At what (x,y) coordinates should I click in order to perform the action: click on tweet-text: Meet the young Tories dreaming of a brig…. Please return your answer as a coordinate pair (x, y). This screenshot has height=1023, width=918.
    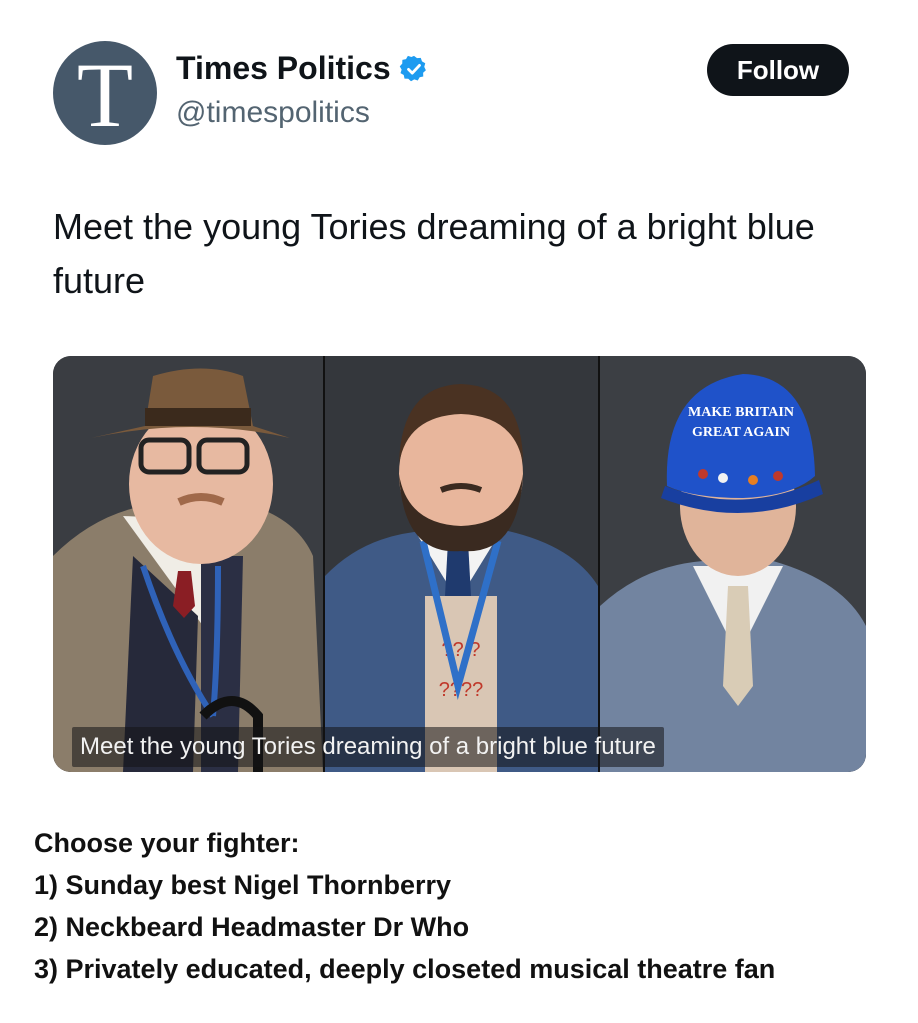
    Looking at the image, I should click on (434, 253).